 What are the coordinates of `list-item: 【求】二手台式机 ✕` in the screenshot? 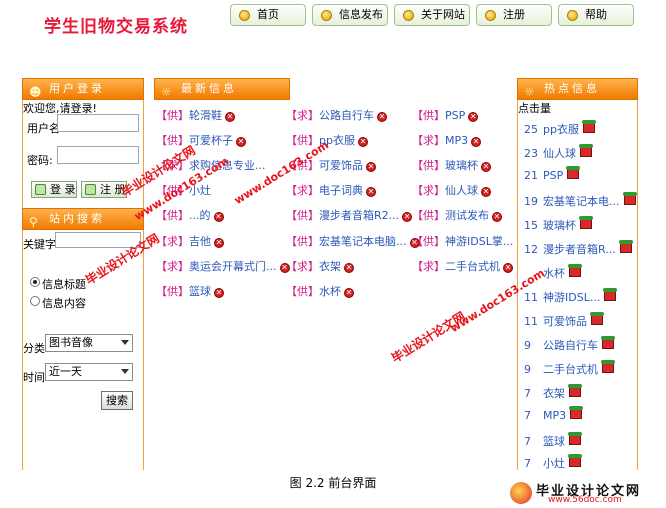 It's located at (462, 266).